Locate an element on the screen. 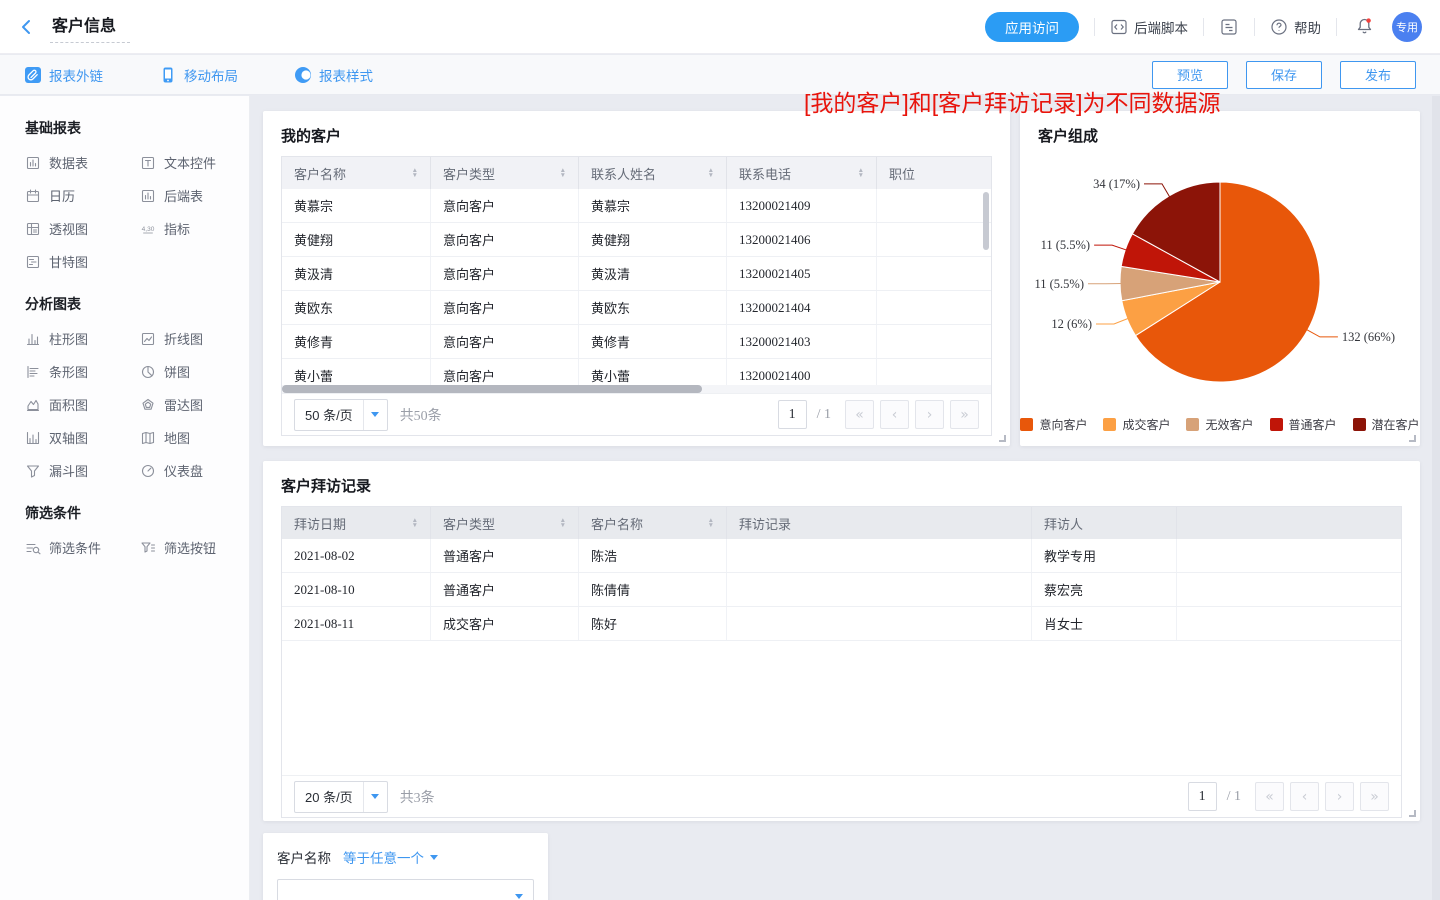 This screenshot has width=1440, height=900. filter-widget-card: 客户名称 等于任意一个 is located at coordinates (405, 866).